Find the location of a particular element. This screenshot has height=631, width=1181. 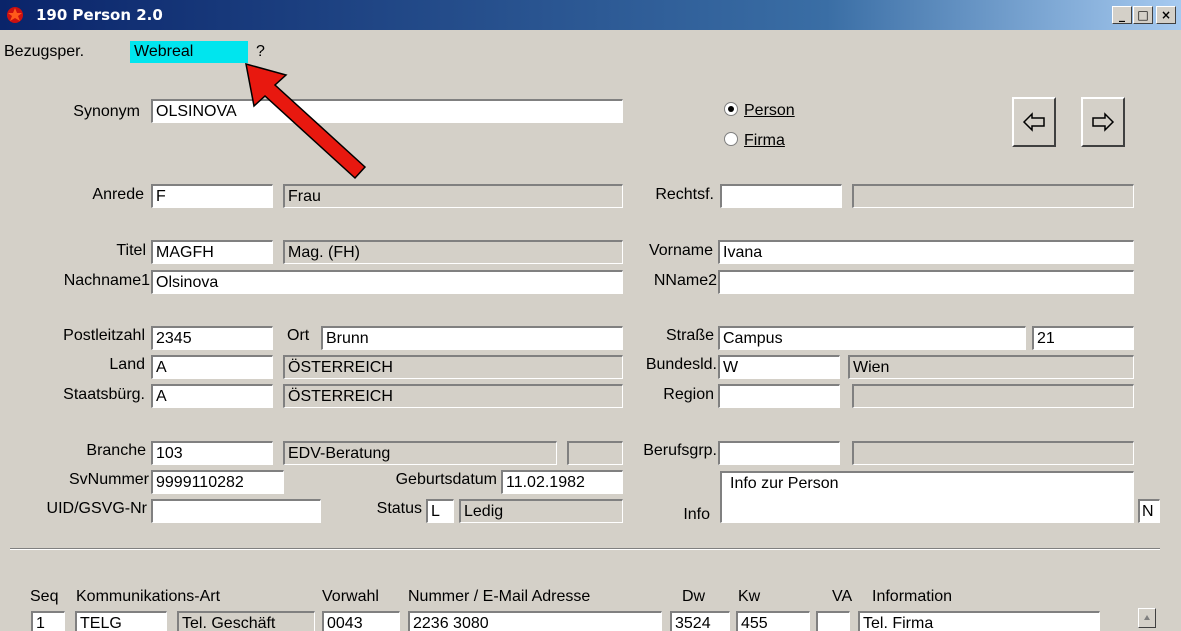

rechtsf-text-field is located at coordinates (993, 196).